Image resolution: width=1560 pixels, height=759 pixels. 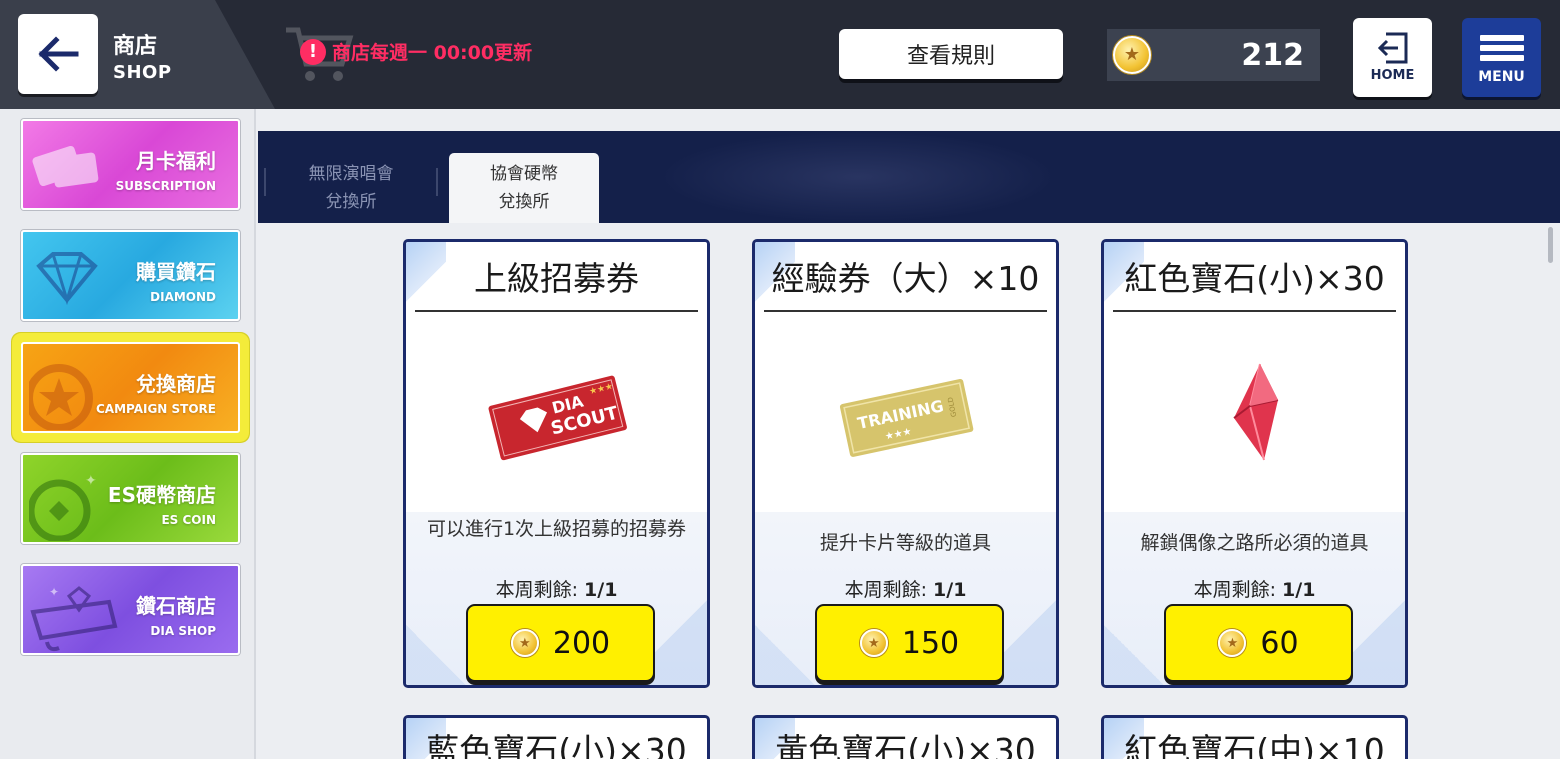 What do you see at coordinates (130, 609) in the screenshot?
I see `sidebar-item-dia-shop: ✦ 鑽石商店 DIA SHOP` at bounding box center [130, 609].